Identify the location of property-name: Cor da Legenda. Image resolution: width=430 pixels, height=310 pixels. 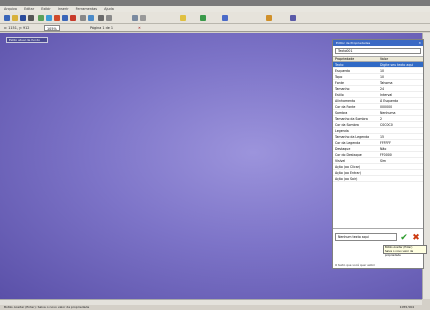
(348, 143).